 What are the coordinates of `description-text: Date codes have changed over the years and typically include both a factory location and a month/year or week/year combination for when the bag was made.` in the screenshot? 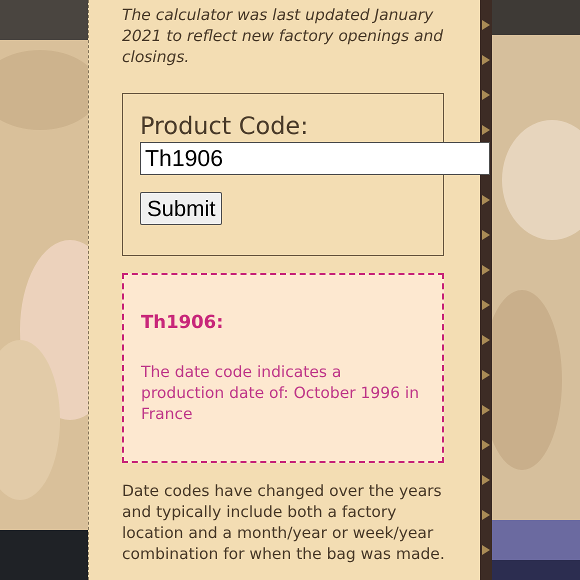 It's located at (284, 523).